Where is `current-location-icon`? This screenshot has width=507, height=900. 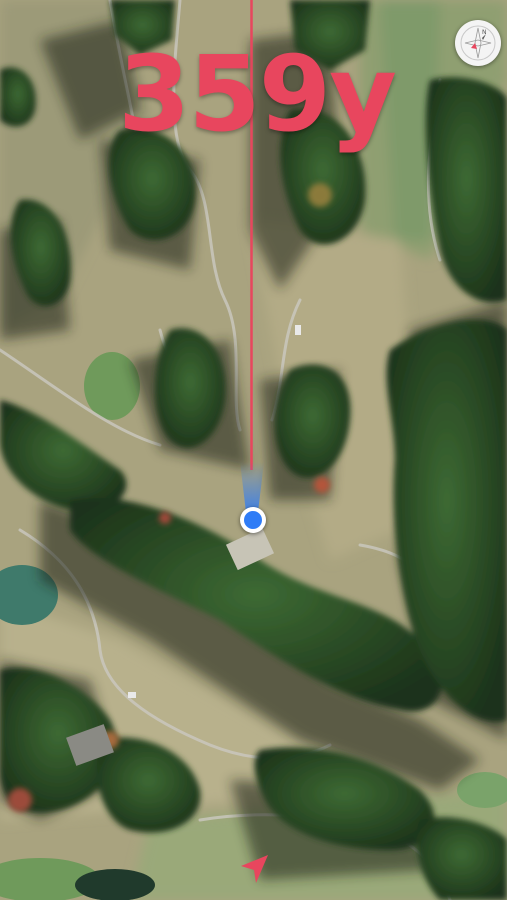 current-location-icon is located at coordinates (253, 520).